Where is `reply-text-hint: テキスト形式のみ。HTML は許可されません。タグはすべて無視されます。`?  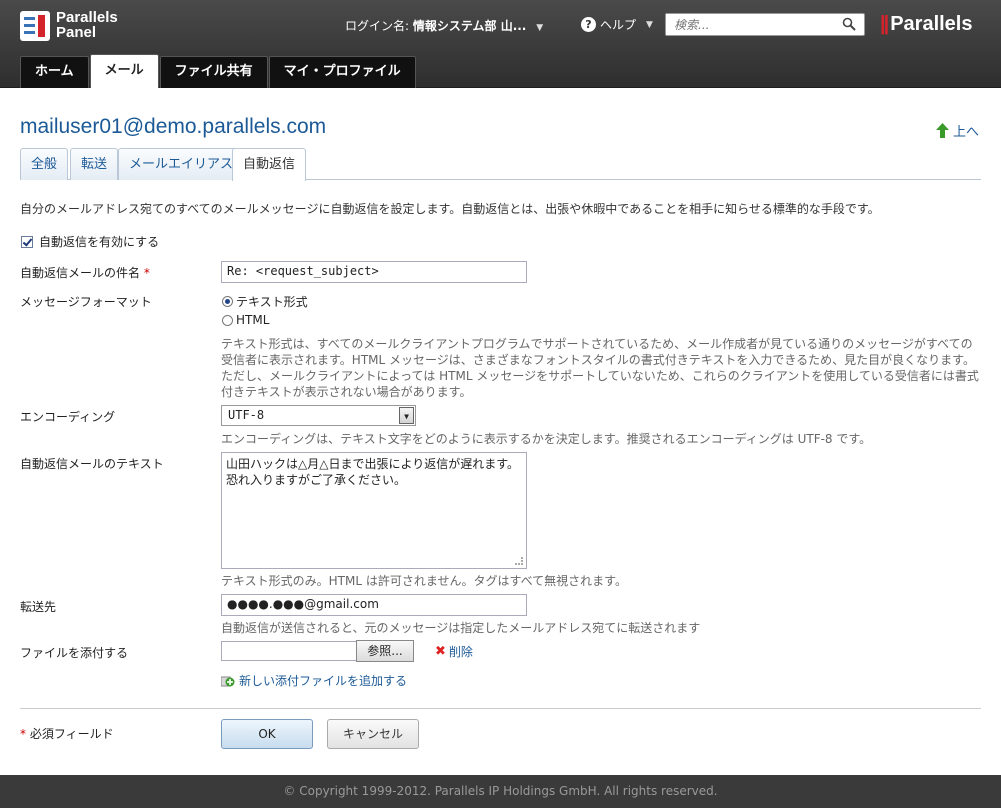 reply-text-hint: テキスト形式のみ。HTML は許可されません。タグはすべて無視されます。 is located at coordinates (424, 581).